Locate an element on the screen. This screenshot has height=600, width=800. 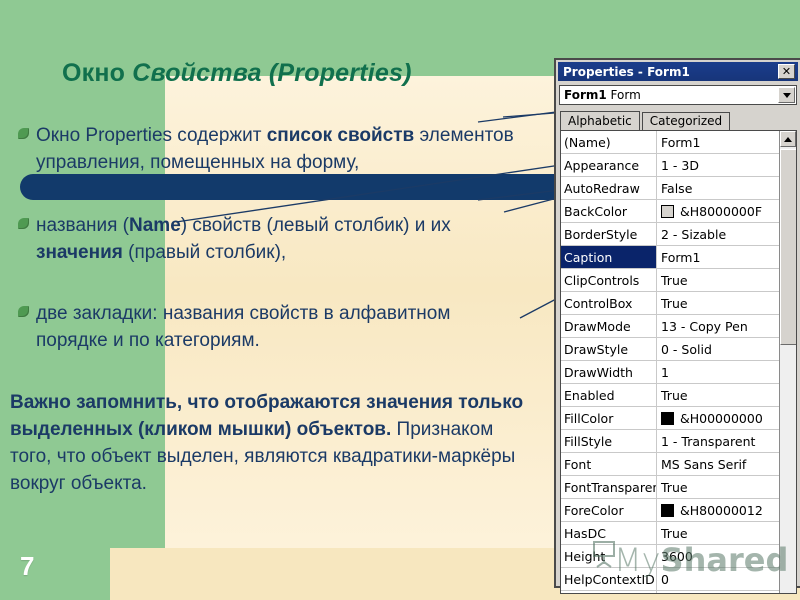
property-name: ClipControls is located at coordinates (609, 280).